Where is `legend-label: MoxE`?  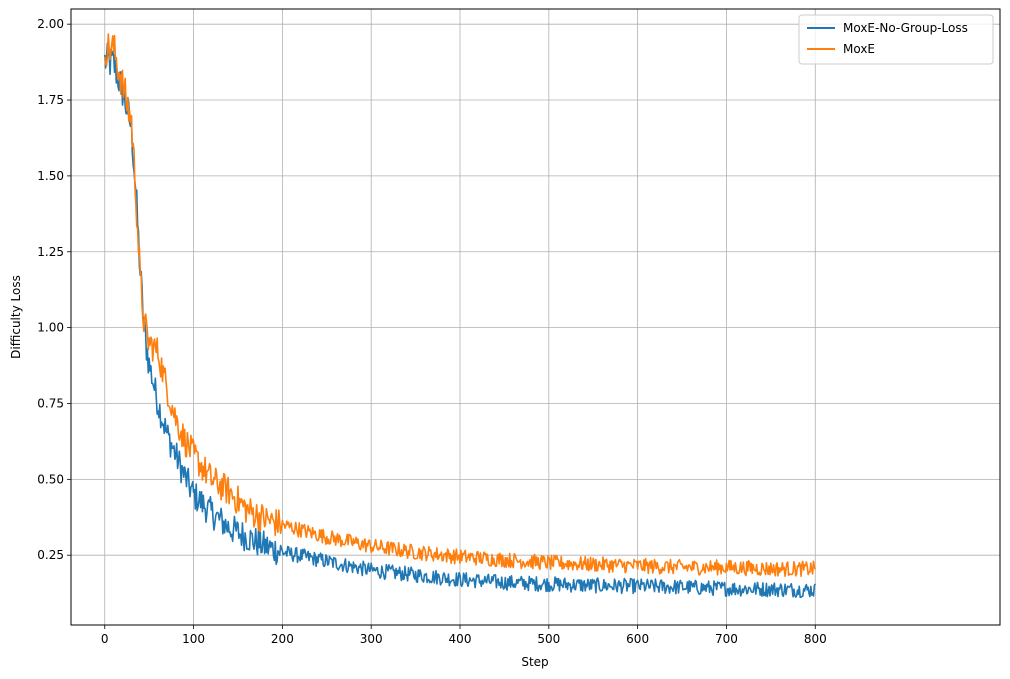 legend-label: MoxE is located at coordinates (859, 49).